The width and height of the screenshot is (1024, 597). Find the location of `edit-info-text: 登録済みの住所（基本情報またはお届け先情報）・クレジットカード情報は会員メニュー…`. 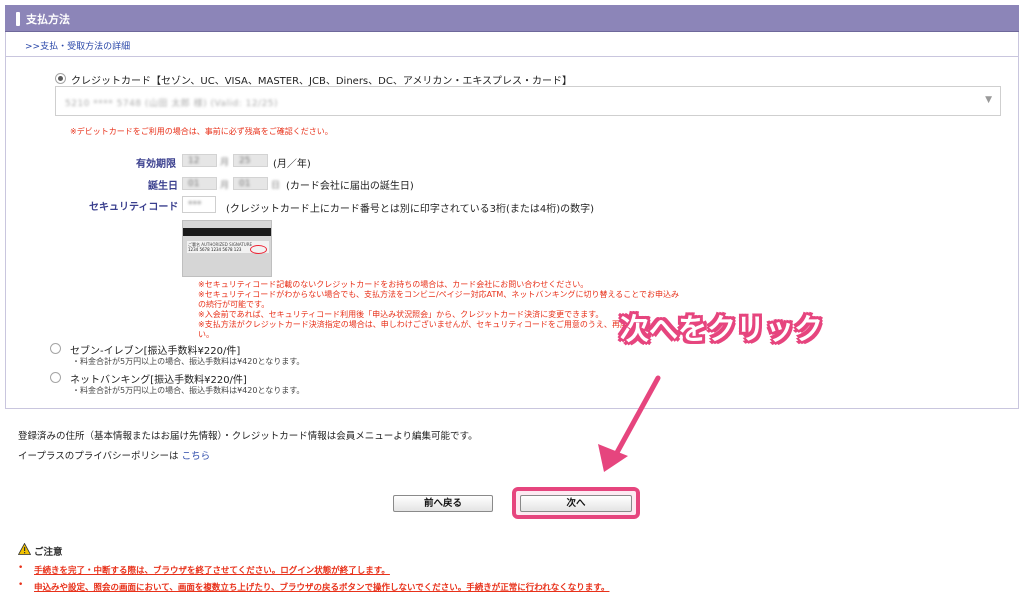

edit-info-text: 登録済みの住所（基本情報またはお届け先情報）・クレジットカード情報は会員メニュー… is located at coordinates (248, 436).